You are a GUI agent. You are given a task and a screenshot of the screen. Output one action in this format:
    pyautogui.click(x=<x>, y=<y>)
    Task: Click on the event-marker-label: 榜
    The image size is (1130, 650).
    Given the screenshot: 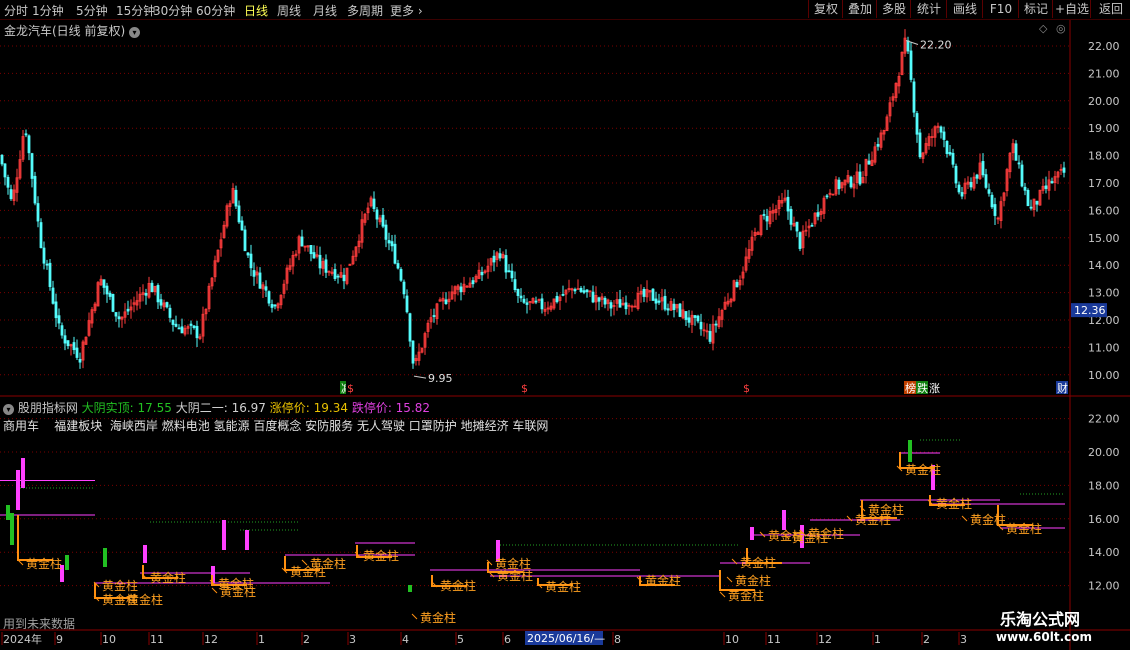 What is the action you would take?
    pyautogui.click(x=910, y=388)
    